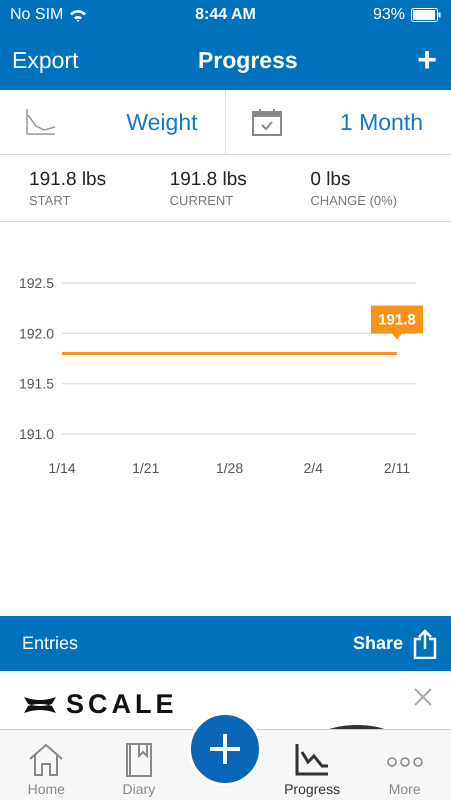  What do you see at coordinates (225, 749) in the screenshot?
I see `plus-icon` at bounding box center [225, 749].